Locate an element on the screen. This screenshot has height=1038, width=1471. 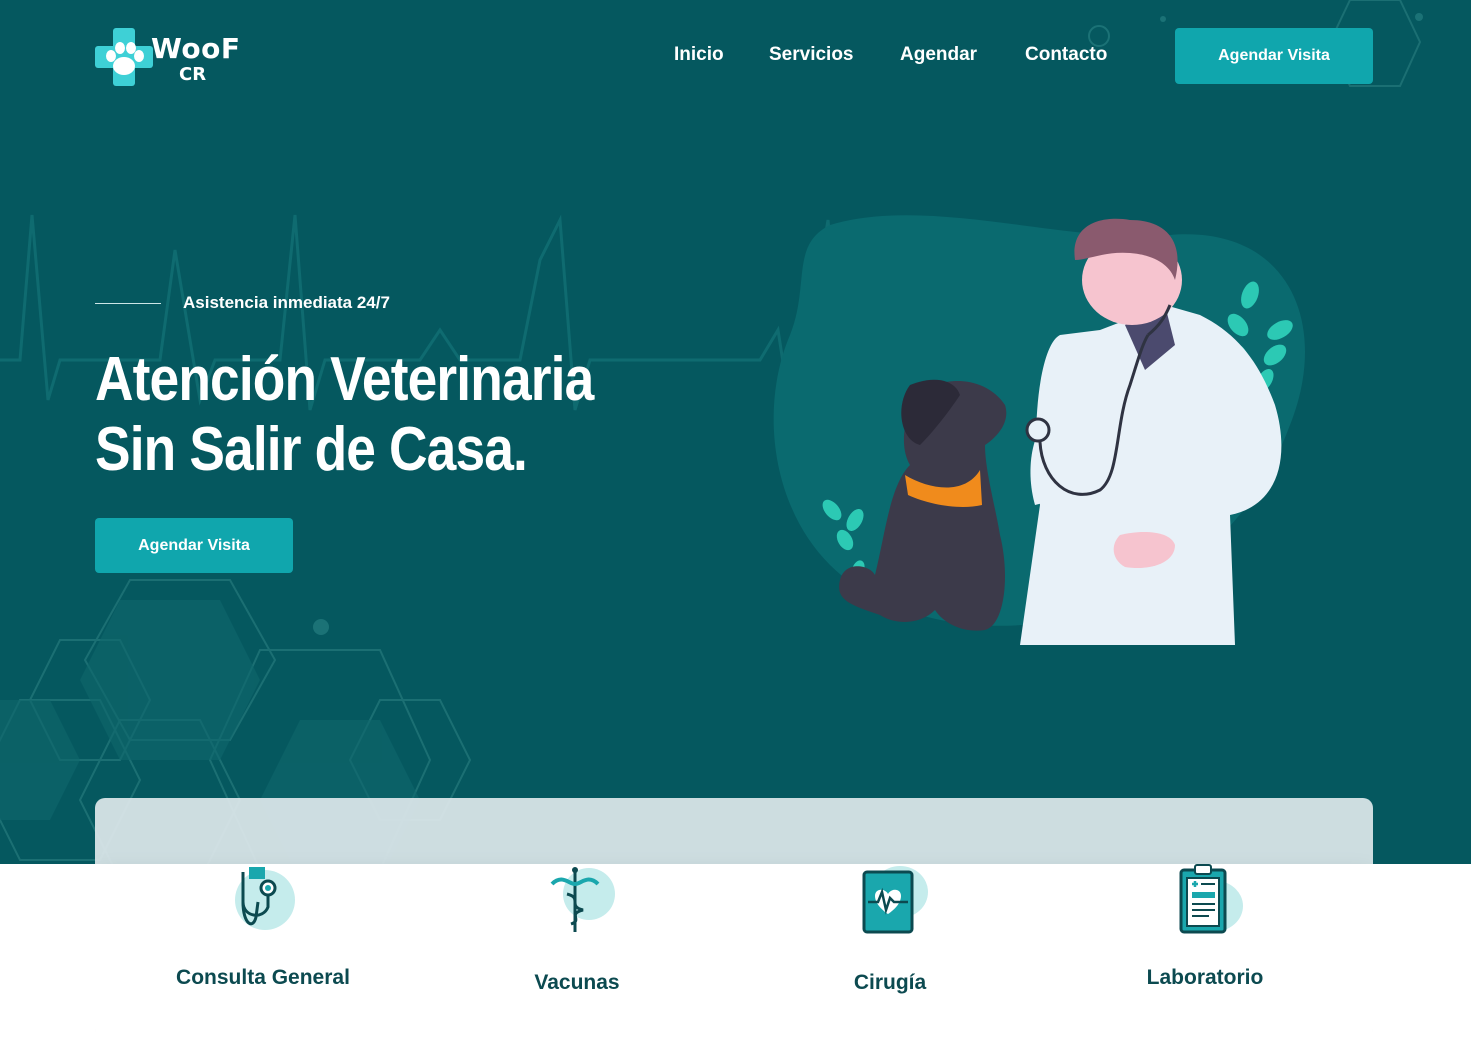
service-item-cirugia: Cirugía is located at coordinates (890, 928).